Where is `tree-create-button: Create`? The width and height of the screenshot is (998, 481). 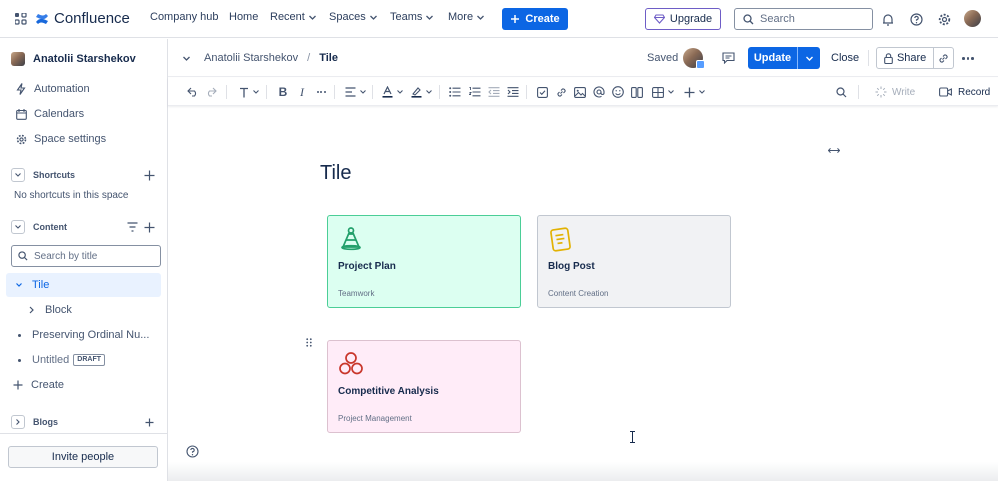 tree-create-button: Create is located at coordinates (83, 385).